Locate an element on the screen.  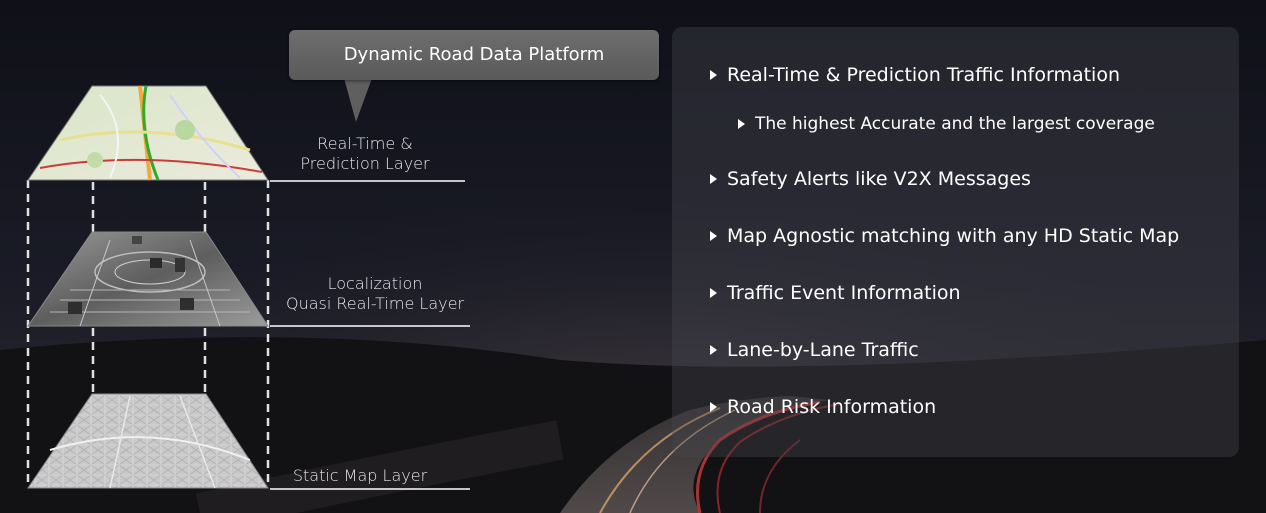
static-map-layer-plane is located at coordinates (148, 441).